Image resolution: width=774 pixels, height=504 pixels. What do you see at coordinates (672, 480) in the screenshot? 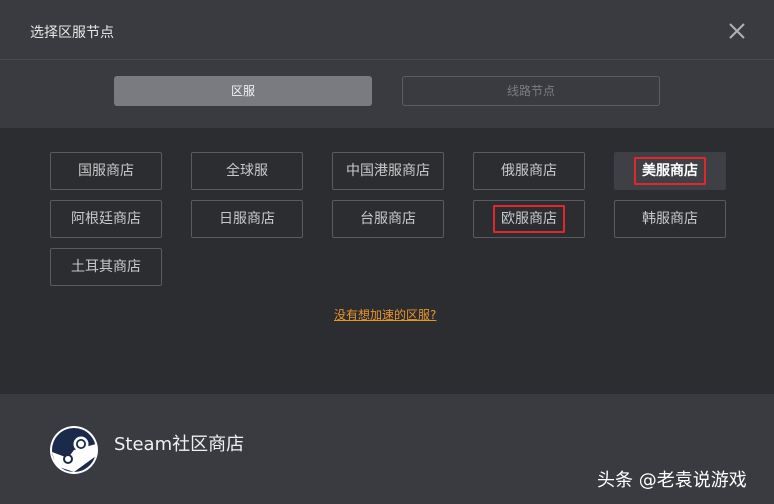
I see `watermark-text: 头条 @老袁说游戏` at bounding box center [672, 480].